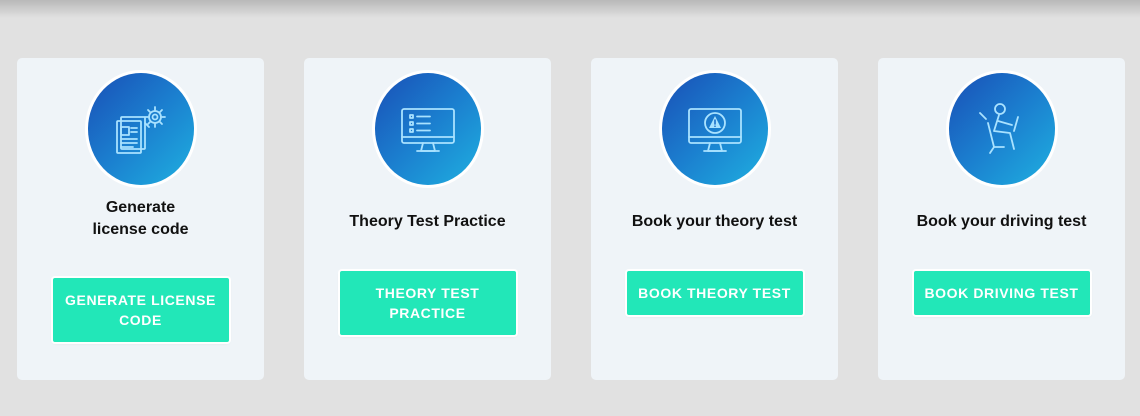 The height and width of the screenshot is (416, 1140). What do you see at coordinates (140, 207) in the screenshot?
I see `card-title-line-1: Generate` at bounding box center [140, 207].